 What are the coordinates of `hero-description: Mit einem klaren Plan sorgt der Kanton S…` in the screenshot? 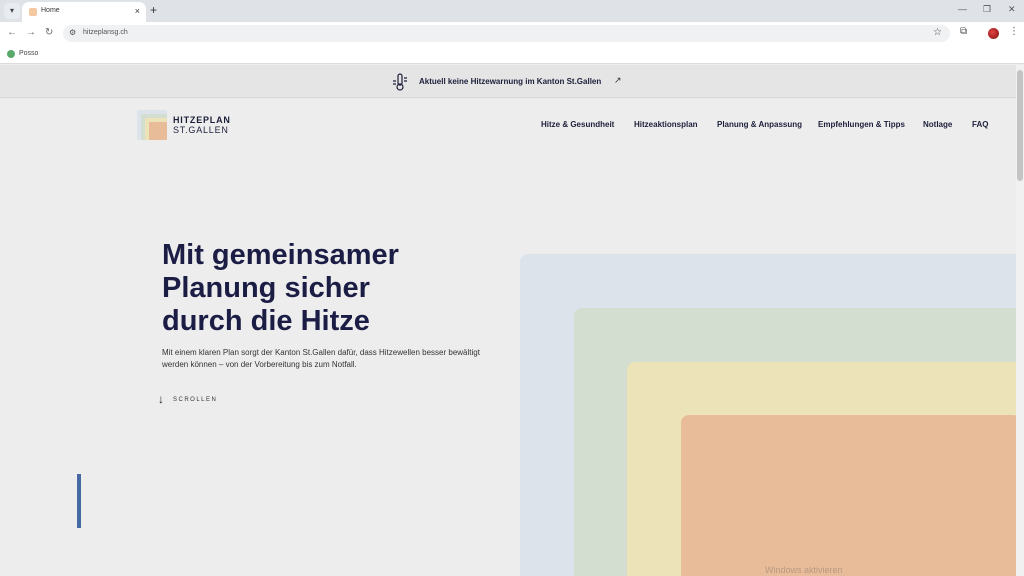 It's located at (321, 358).